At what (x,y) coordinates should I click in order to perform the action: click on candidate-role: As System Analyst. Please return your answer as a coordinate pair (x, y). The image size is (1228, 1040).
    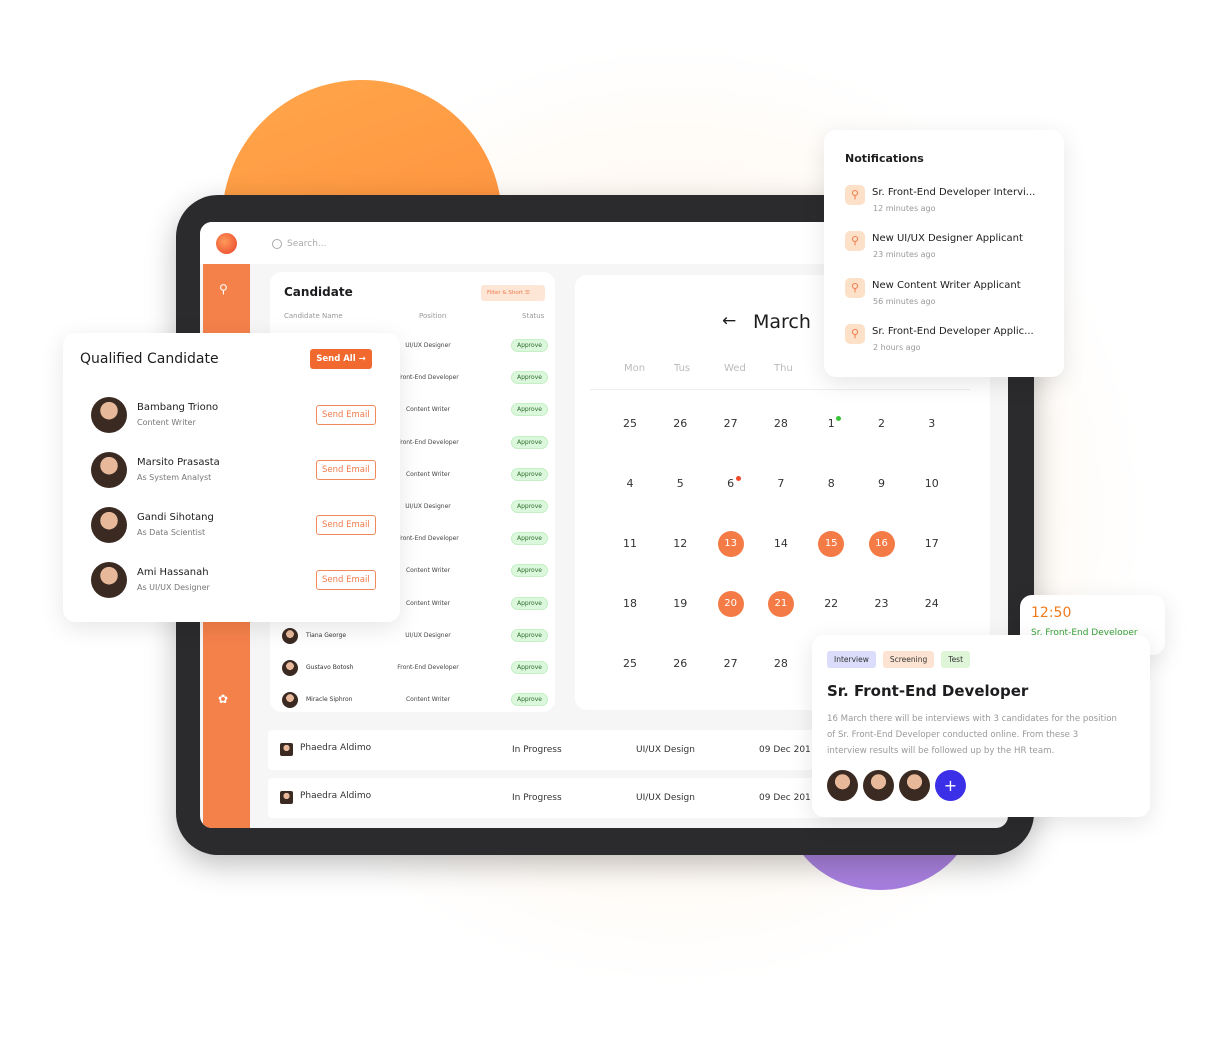
    Looking at the image, I should click on (174, 477).